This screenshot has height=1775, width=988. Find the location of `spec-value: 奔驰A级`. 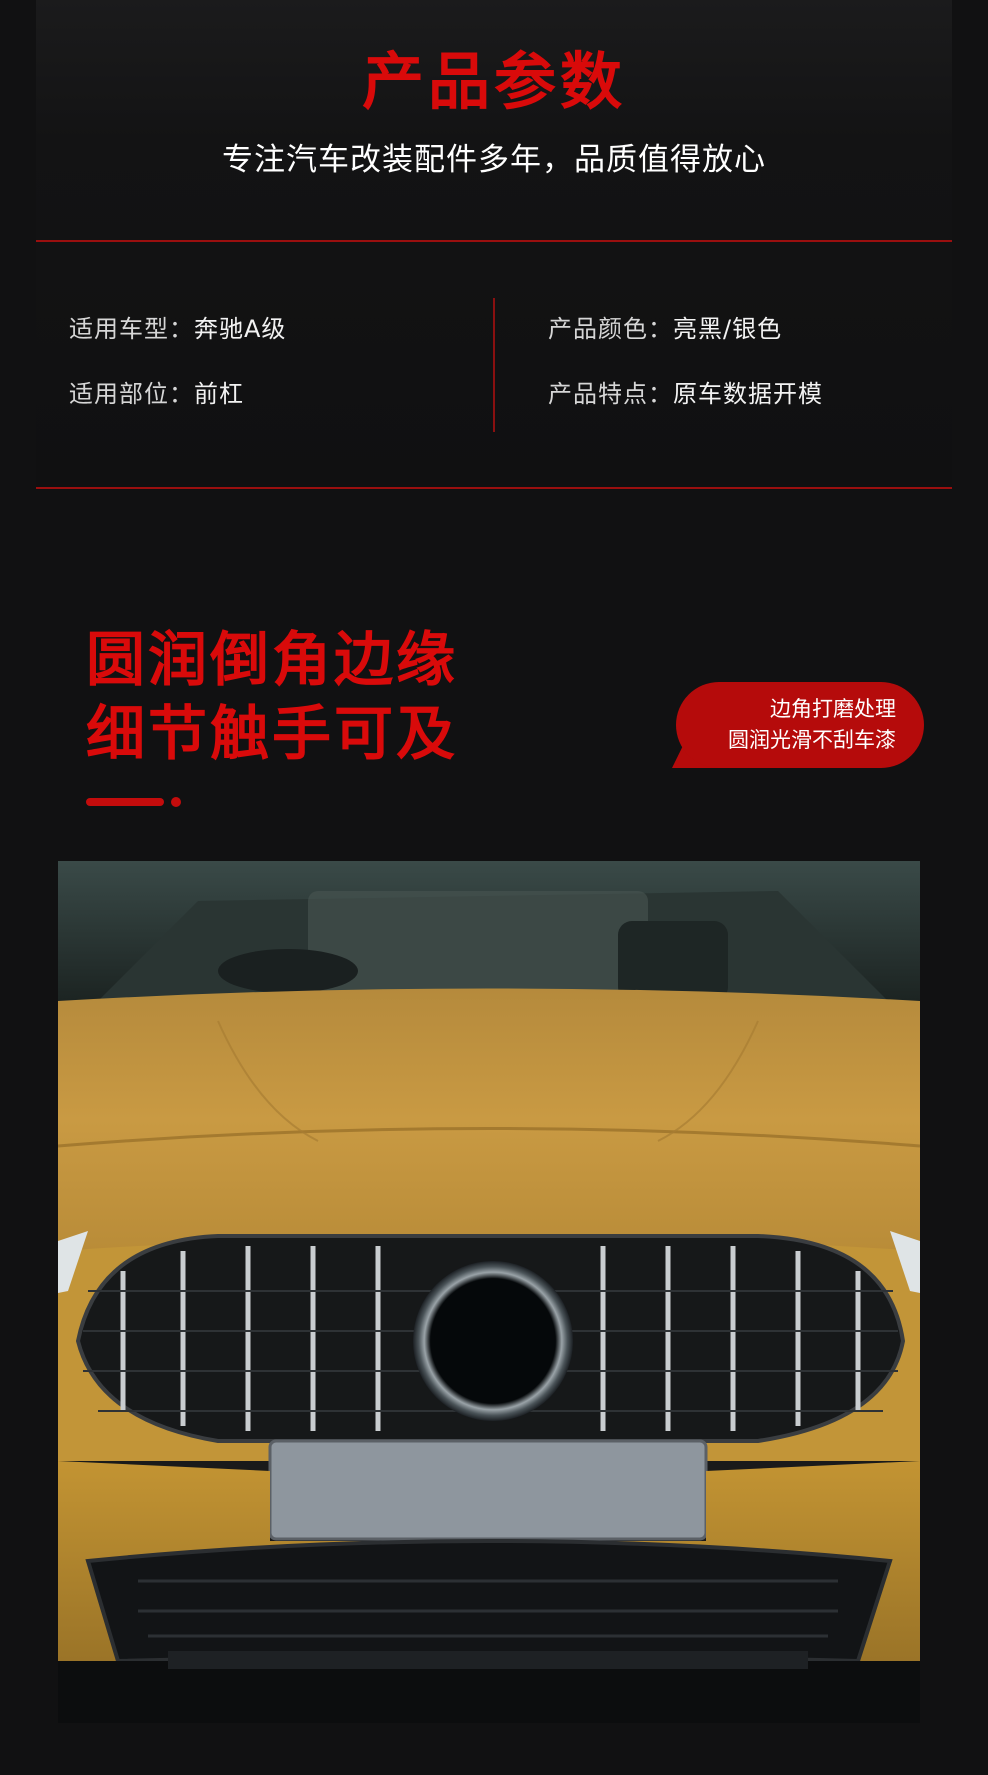

spec-value: 奔驰A级 is located at coordinates (240, 329).